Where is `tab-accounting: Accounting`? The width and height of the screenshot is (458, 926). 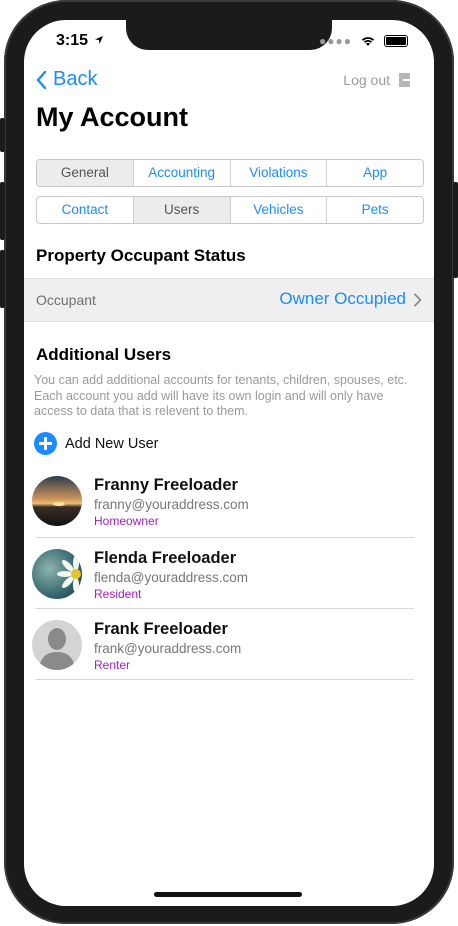 tab-accounting: Accounting is located at coordinates (182, 173).